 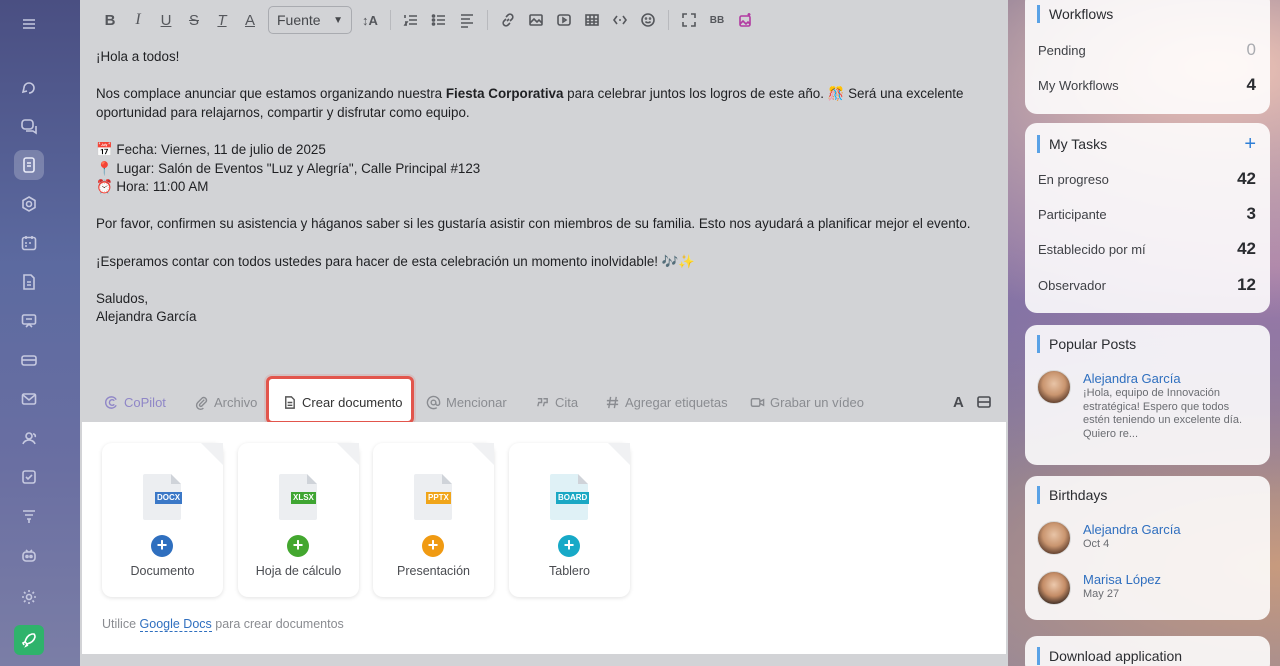 I want to click on workflows-widget: Workflows Pending 0 My Workflows 4, so click(x=1147, y=57).